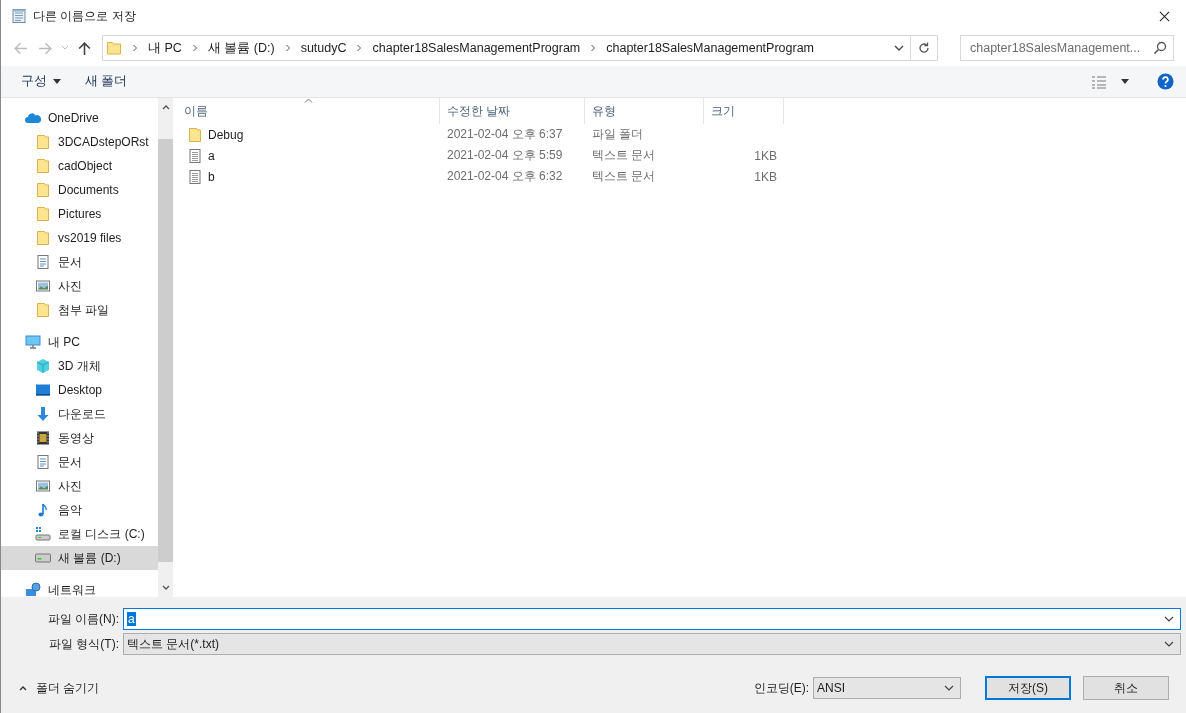 This screenshot has height=713, width=1186. I want to click on sidebar-item: cadObject, so click(79, 166).